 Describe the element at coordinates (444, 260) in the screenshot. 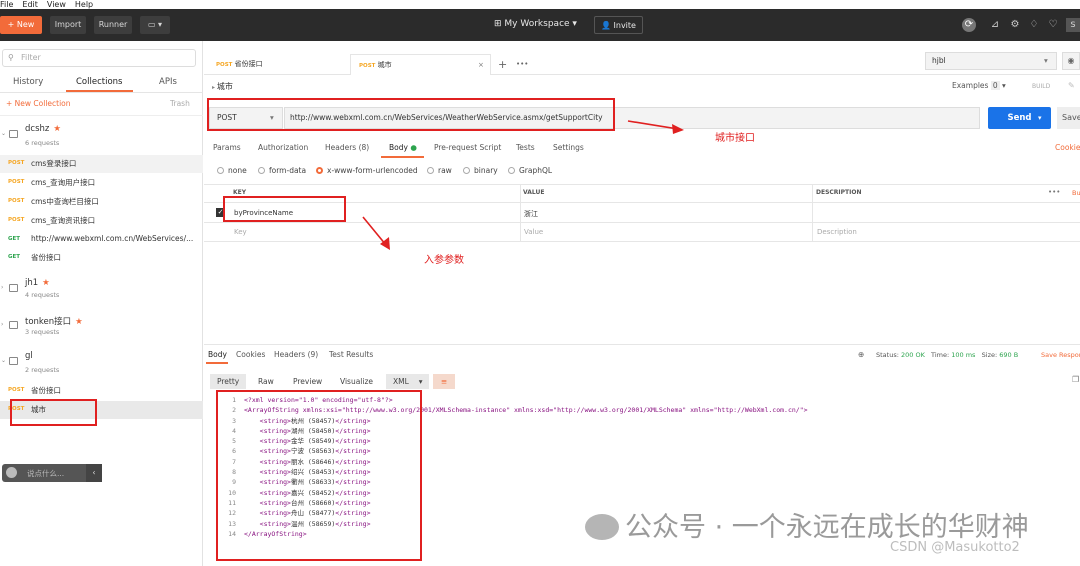

I see `annotation-input-params: 入参参数` at that location.